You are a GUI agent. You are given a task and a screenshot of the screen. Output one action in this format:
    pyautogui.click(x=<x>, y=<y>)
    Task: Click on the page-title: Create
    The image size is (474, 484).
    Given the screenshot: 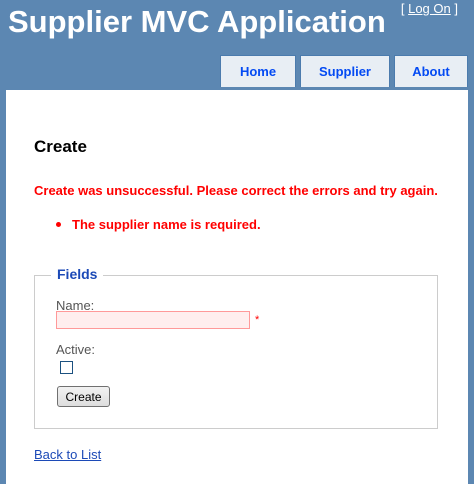 What is the action you would take?
    pyautogui.click(x=60, y=146)
    